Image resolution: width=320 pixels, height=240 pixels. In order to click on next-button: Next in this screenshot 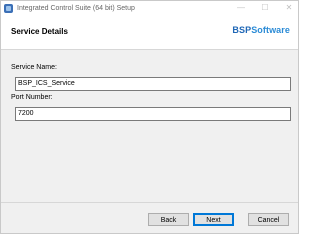, I will do `click(213, 219)`.